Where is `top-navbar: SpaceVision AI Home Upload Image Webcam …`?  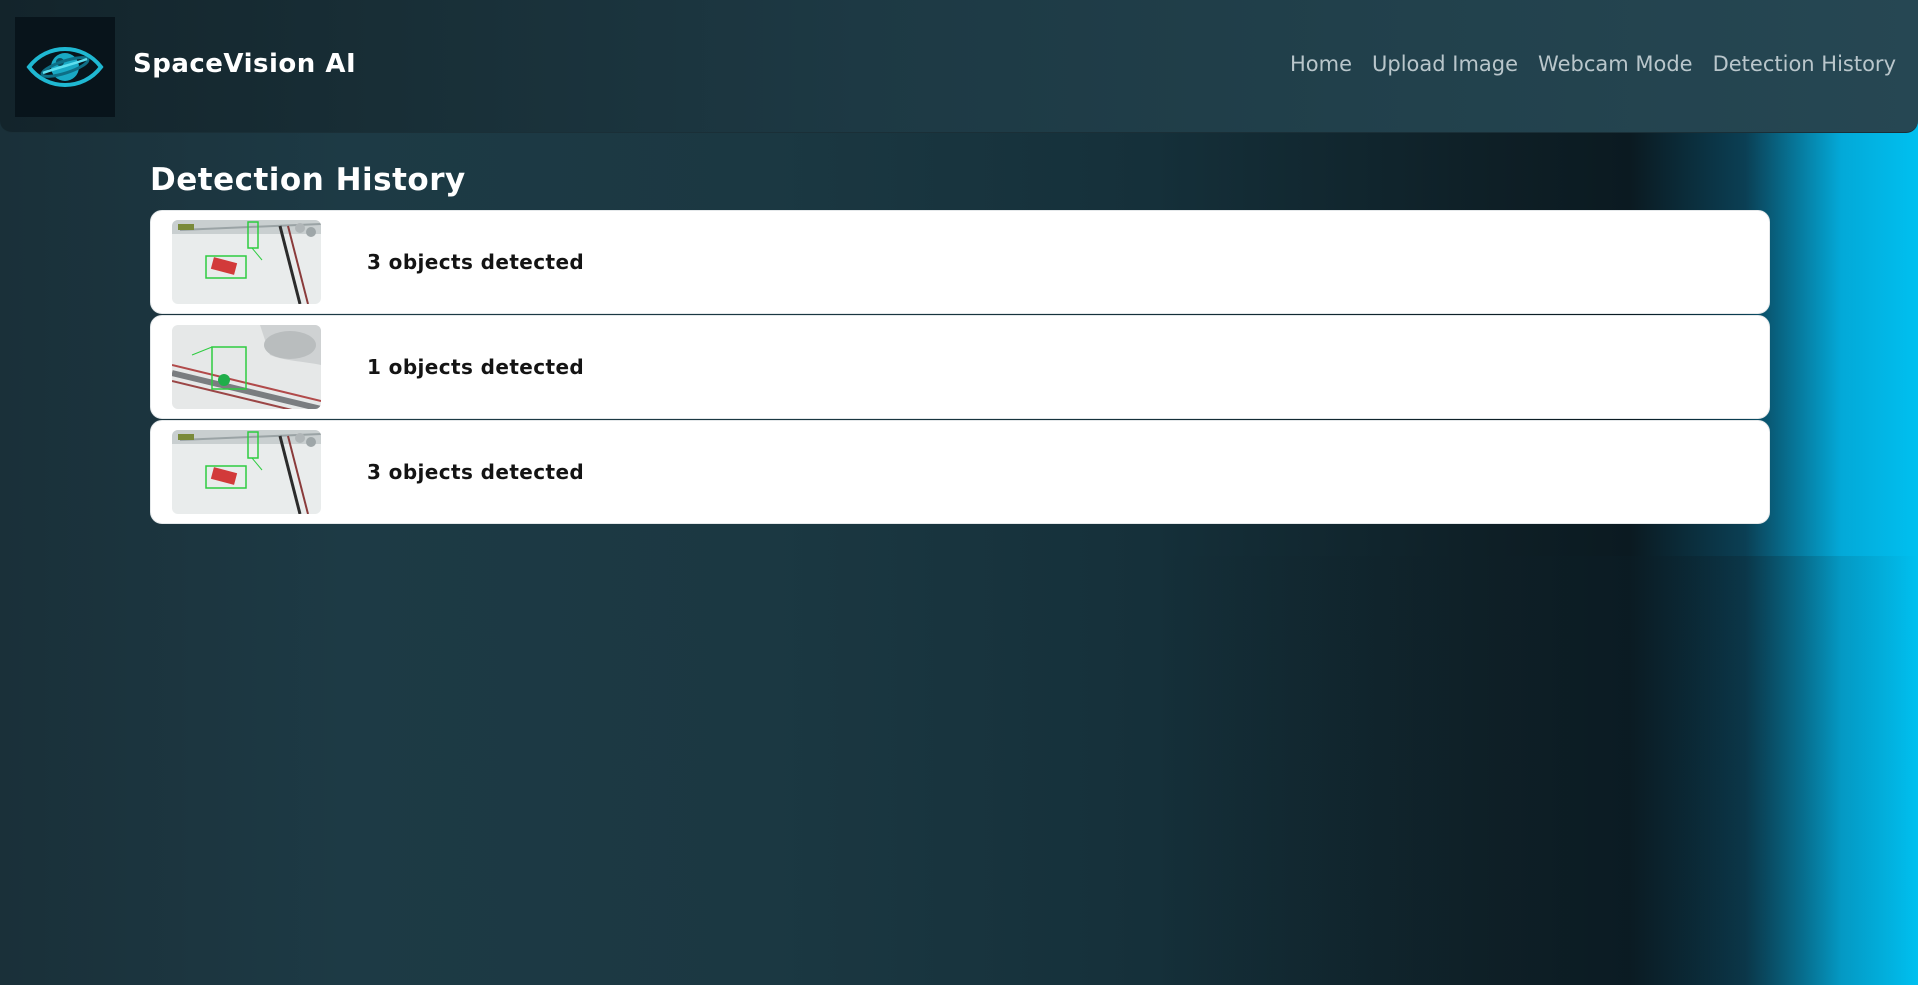
top-navbar: SpaceVision AI Home Upload Image Webcam … is located at coordinates (959, 66).